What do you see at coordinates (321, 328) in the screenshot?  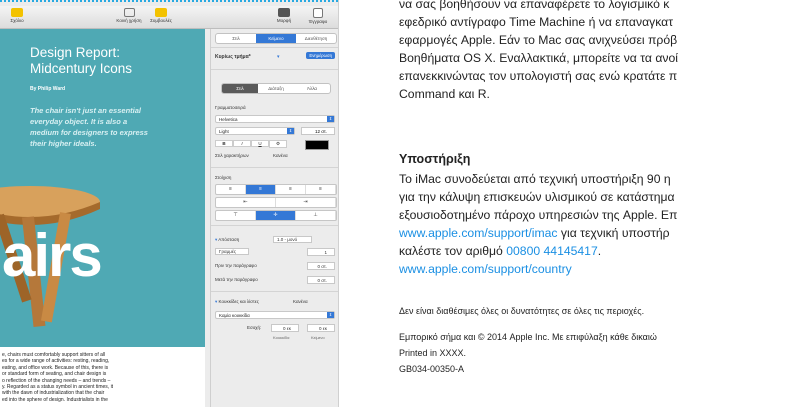 I see `text-indent-field: 0 εκ` at bounding box center [321, 328].